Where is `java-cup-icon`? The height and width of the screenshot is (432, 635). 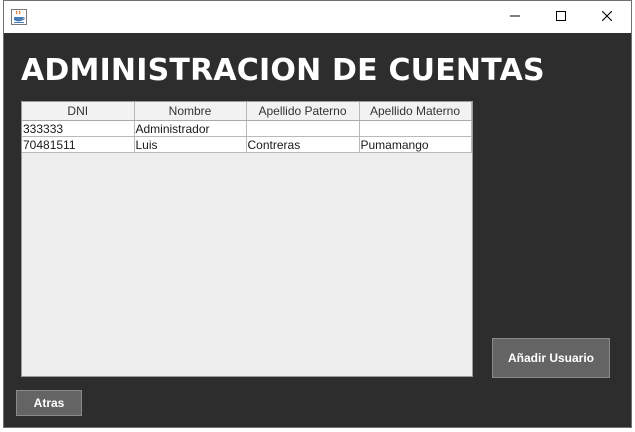
java-cup-icon is located at coordinates (19, 17).